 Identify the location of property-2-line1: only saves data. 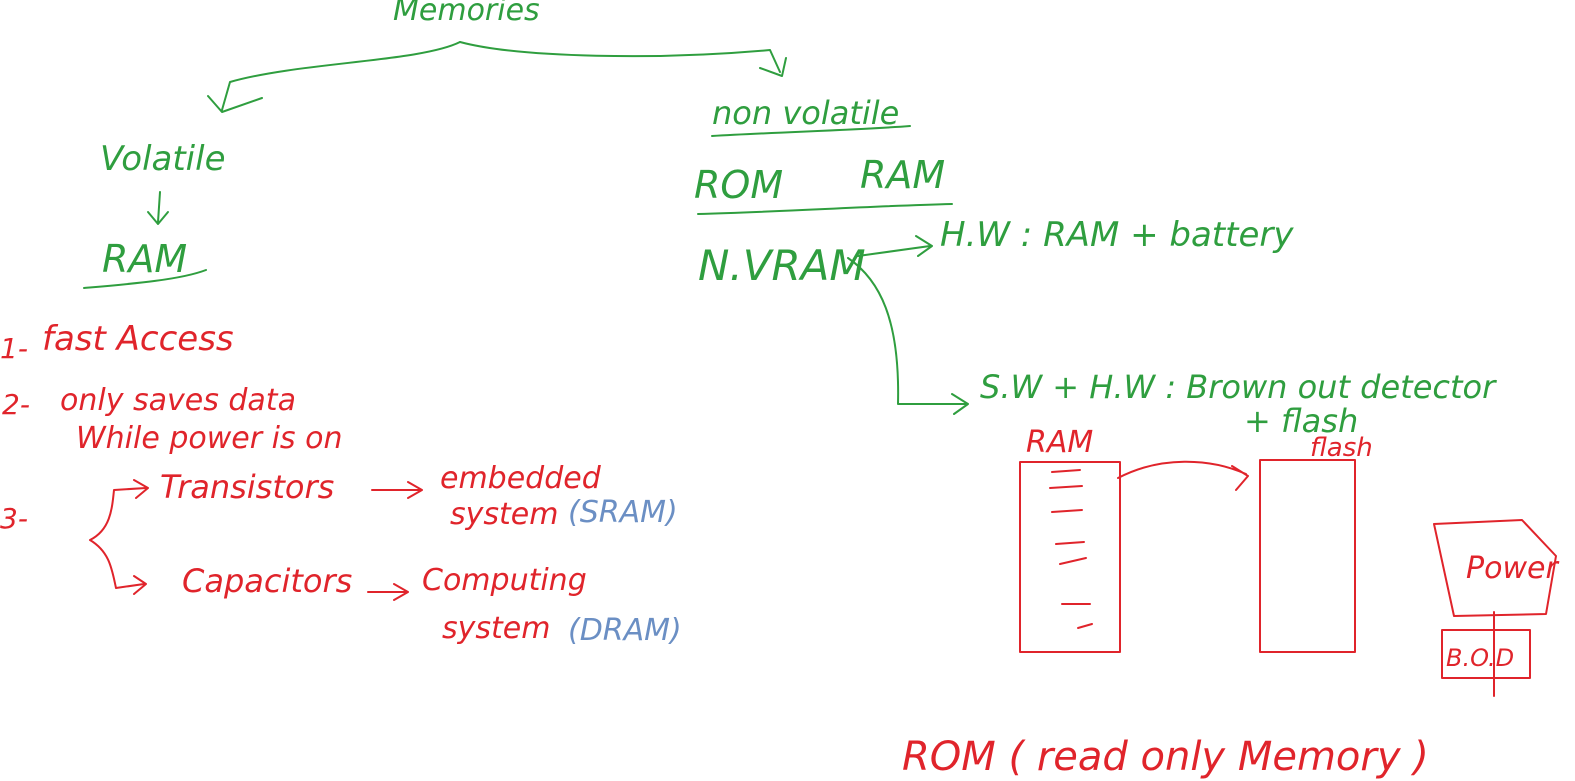
(178, 400).